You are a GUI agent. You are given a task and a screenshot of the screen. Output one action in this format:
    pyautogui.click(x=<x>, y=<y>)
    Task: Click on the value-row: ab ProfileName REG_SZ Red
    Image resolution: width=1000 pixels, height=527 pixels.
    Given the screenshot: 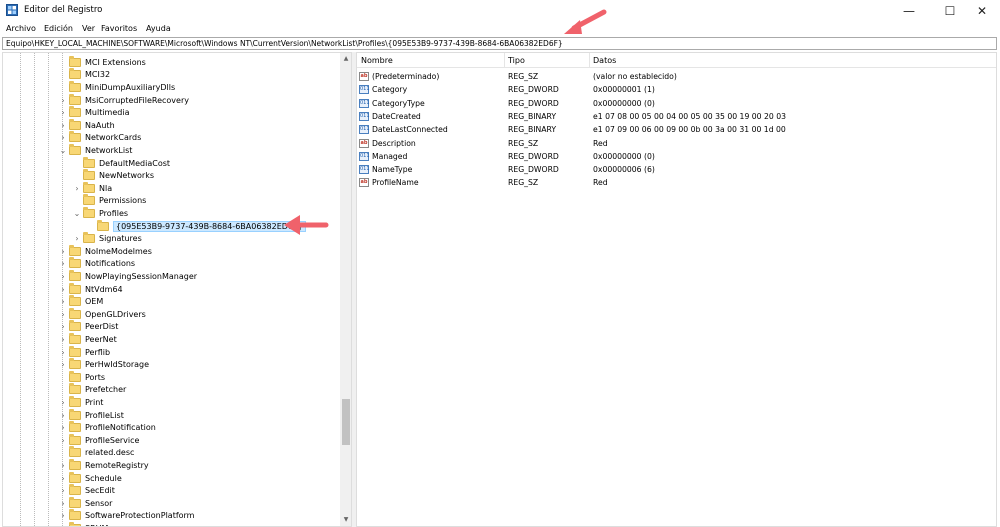 What is the action you would take?
    pyautogui.click(x=676, y=182)
    